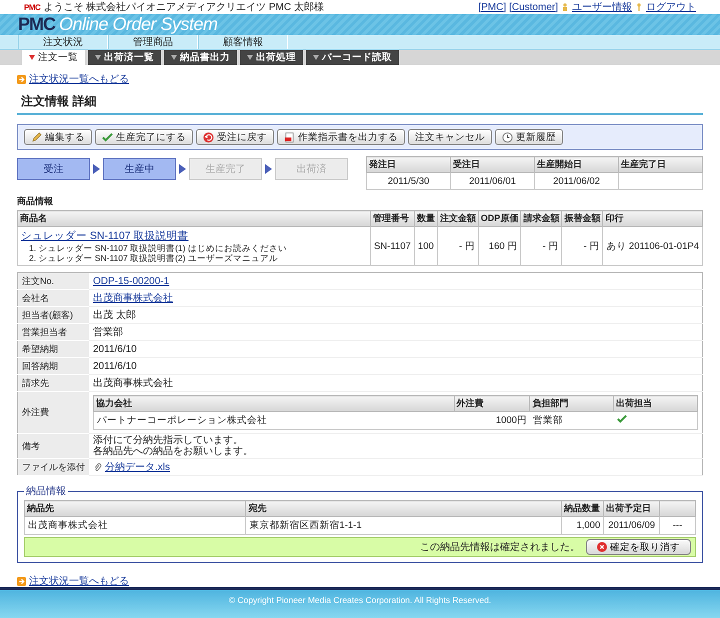 The width and height of the screenshot is (720, 618). What do you see at coordinates (602, 547) in the screenshot?
I see `close-icon` at bounding box center [602, 547].